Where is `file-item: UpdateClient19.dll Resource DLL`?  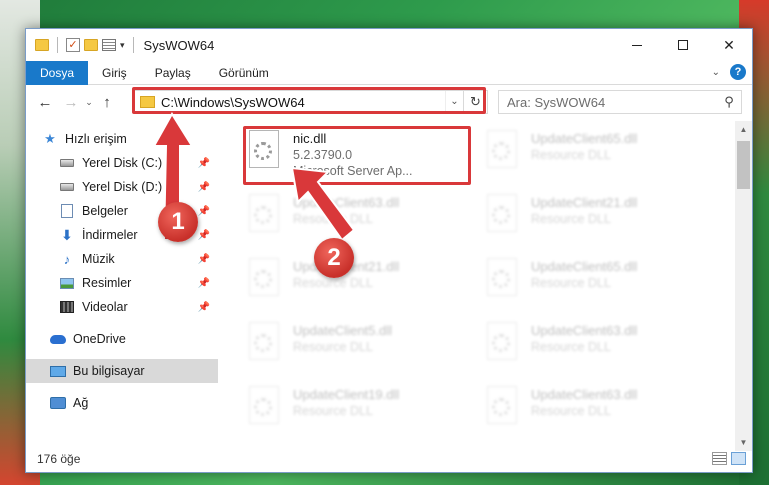
file-item: UpdateClient19.dll Resource DLL is located at coordinates (364, 409).